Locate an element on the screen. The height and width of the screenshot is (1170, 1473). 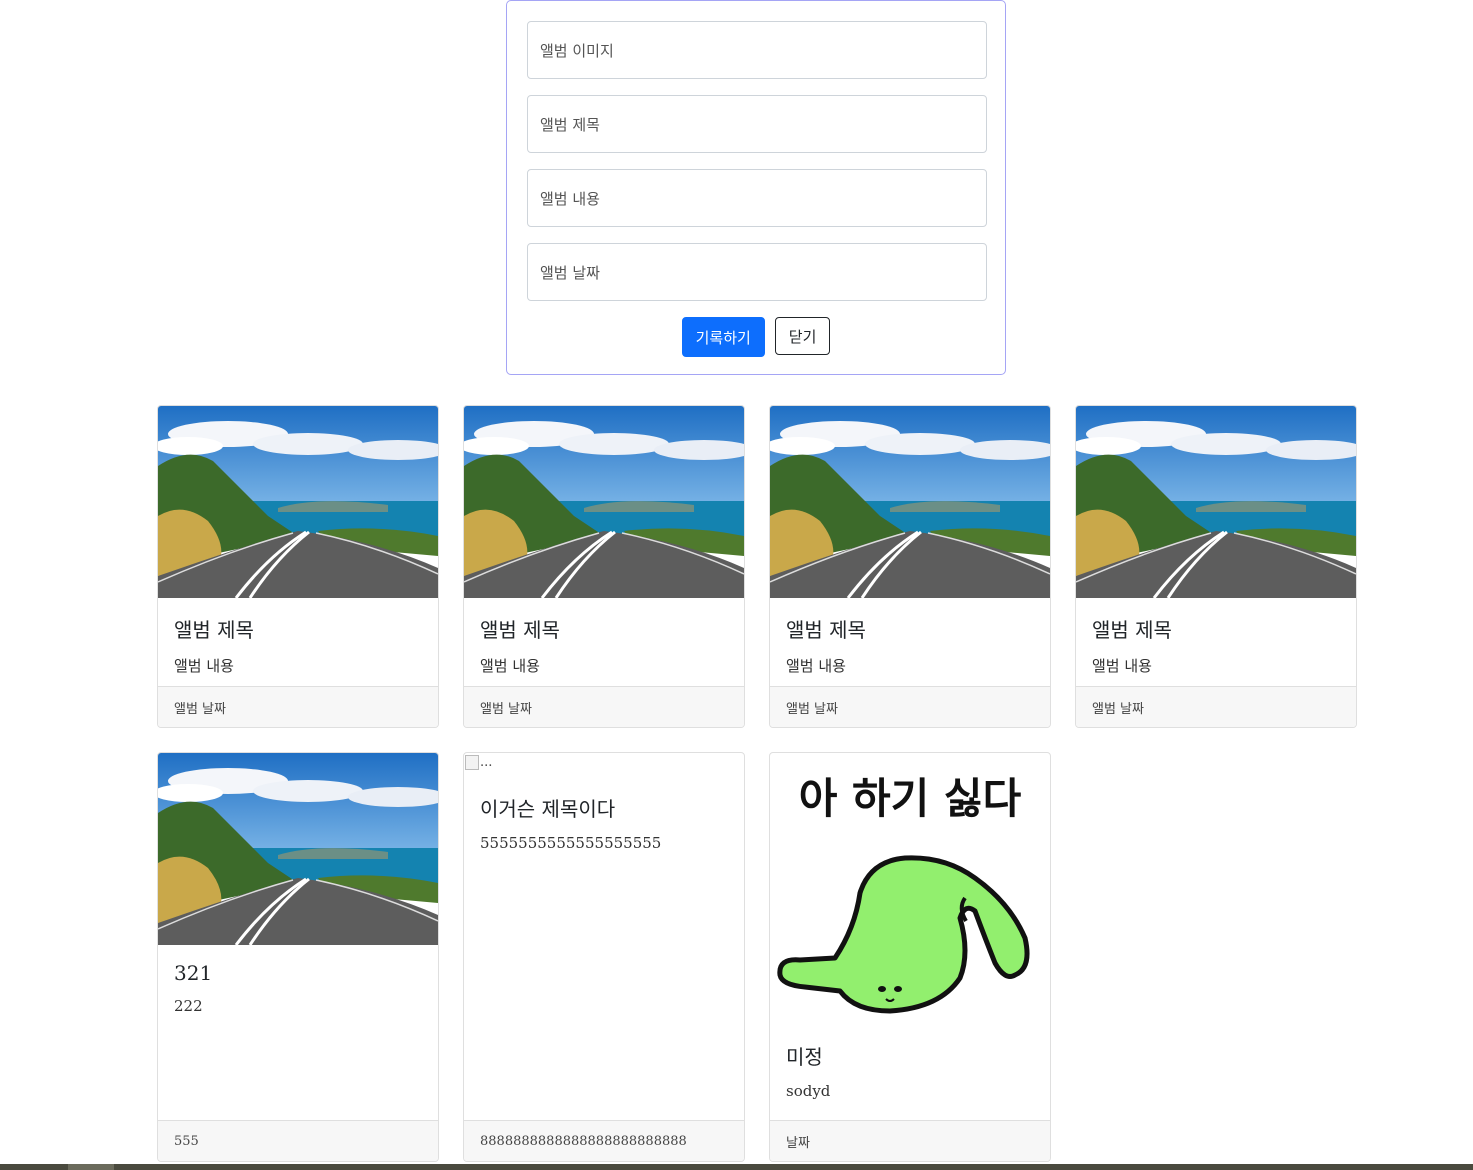
taskbar-strip is located at coordinates (736, 1167).